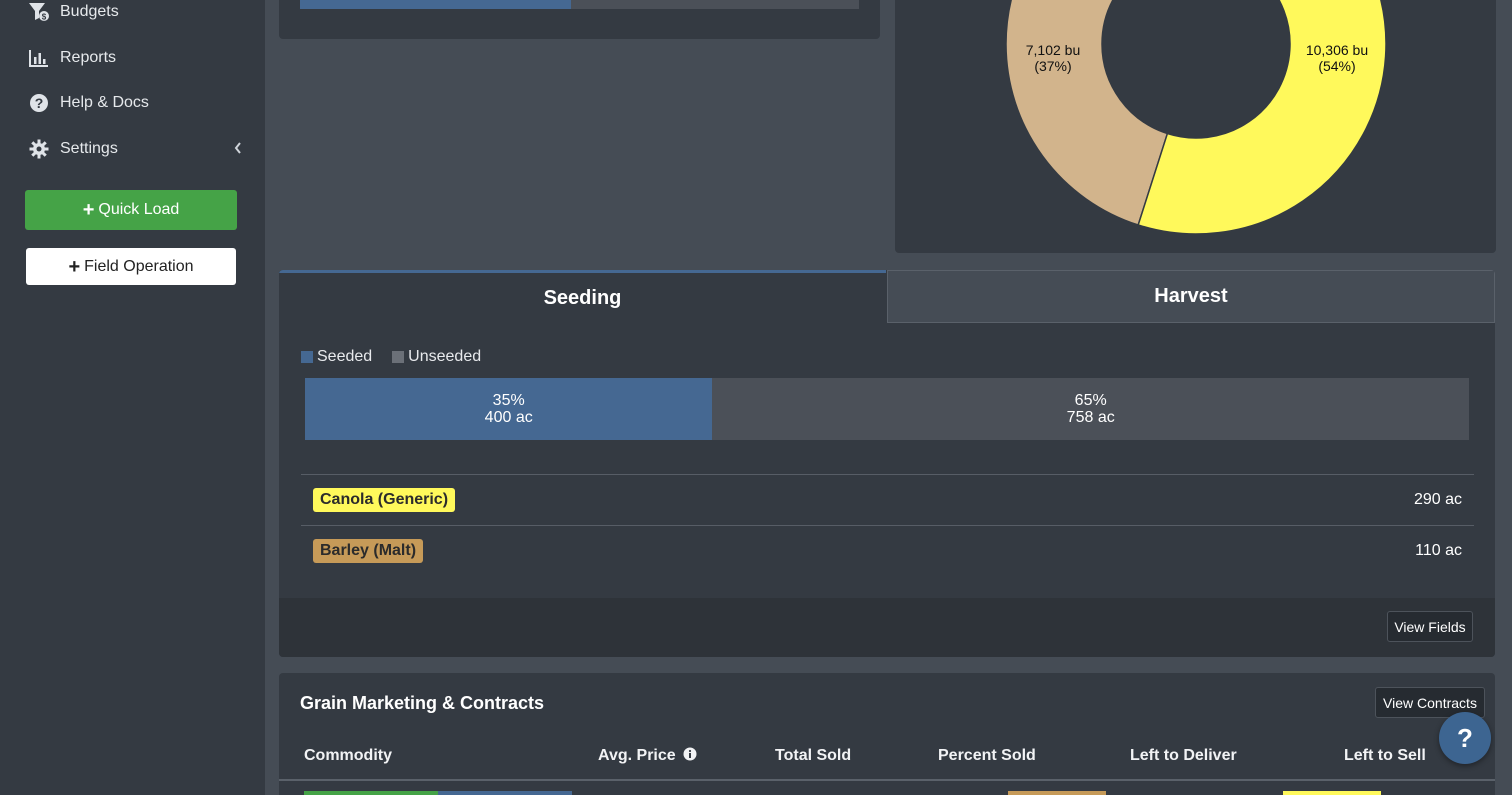  I want to click on tab-seeding: Seeding, so click(582, 296).